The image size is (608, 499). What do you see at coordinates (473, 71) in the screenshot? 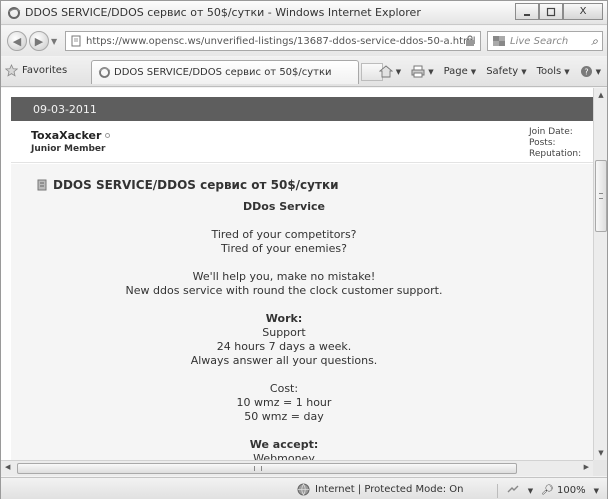
I see `page-dropdown-icon: ▼` at bounding box center [473, 71].